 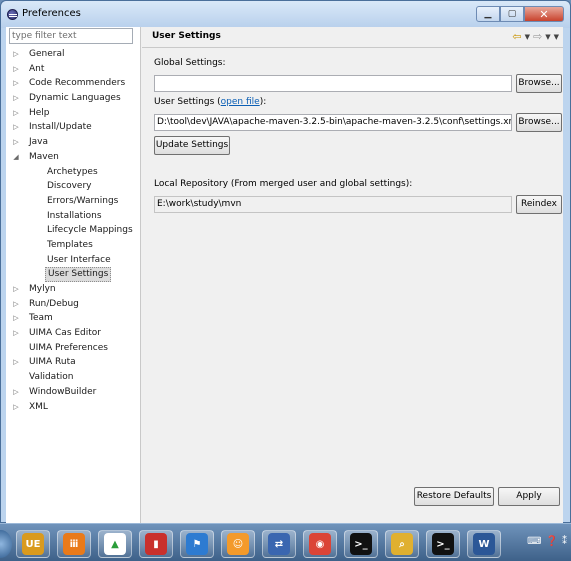 I want to click on page-title: User Settings, so click(x=186, y=36).